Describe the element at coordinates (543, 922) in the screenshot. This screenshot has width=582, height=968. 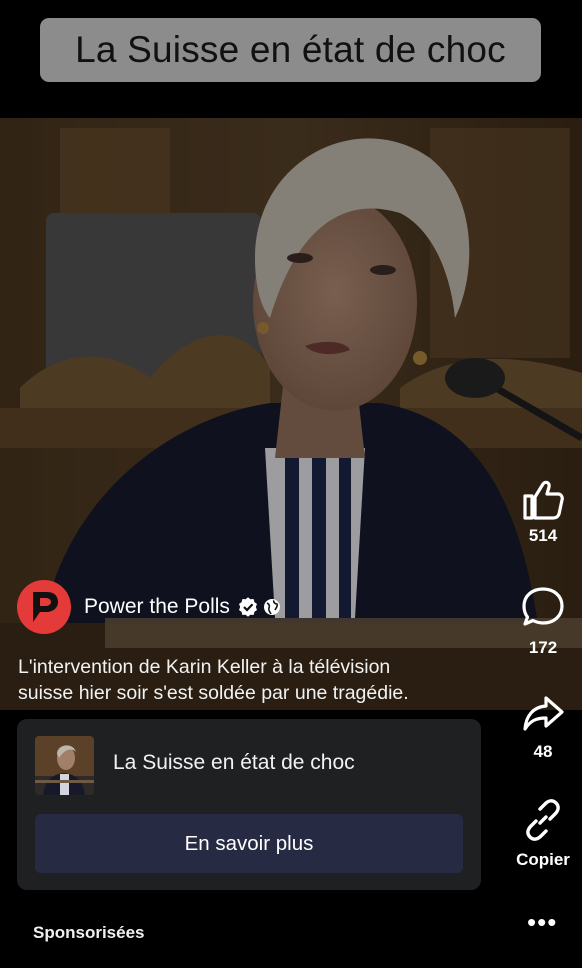
I see `more-icon: •••` at that location.